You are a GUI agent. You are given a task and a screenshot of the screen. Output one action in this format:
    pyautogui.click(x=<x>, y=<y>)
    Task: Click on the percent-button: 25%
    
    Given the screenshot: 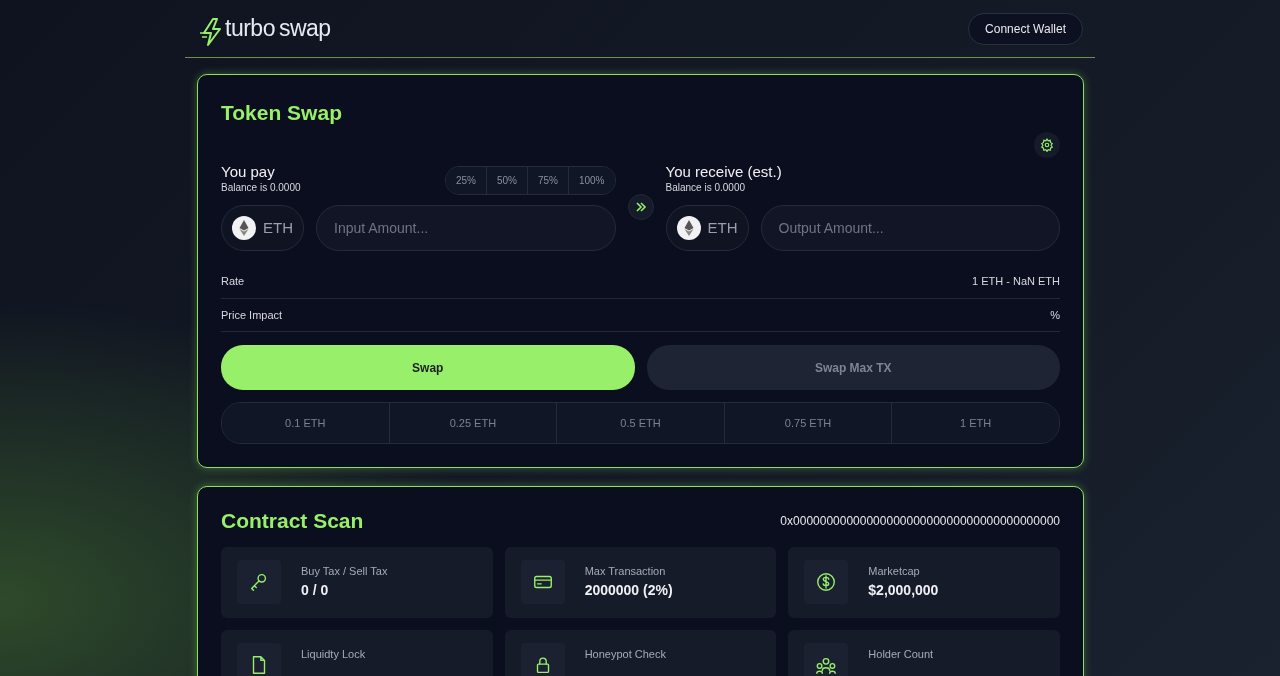 What is the action you would take?
    pyautogui.click(x=466, y=180)
    